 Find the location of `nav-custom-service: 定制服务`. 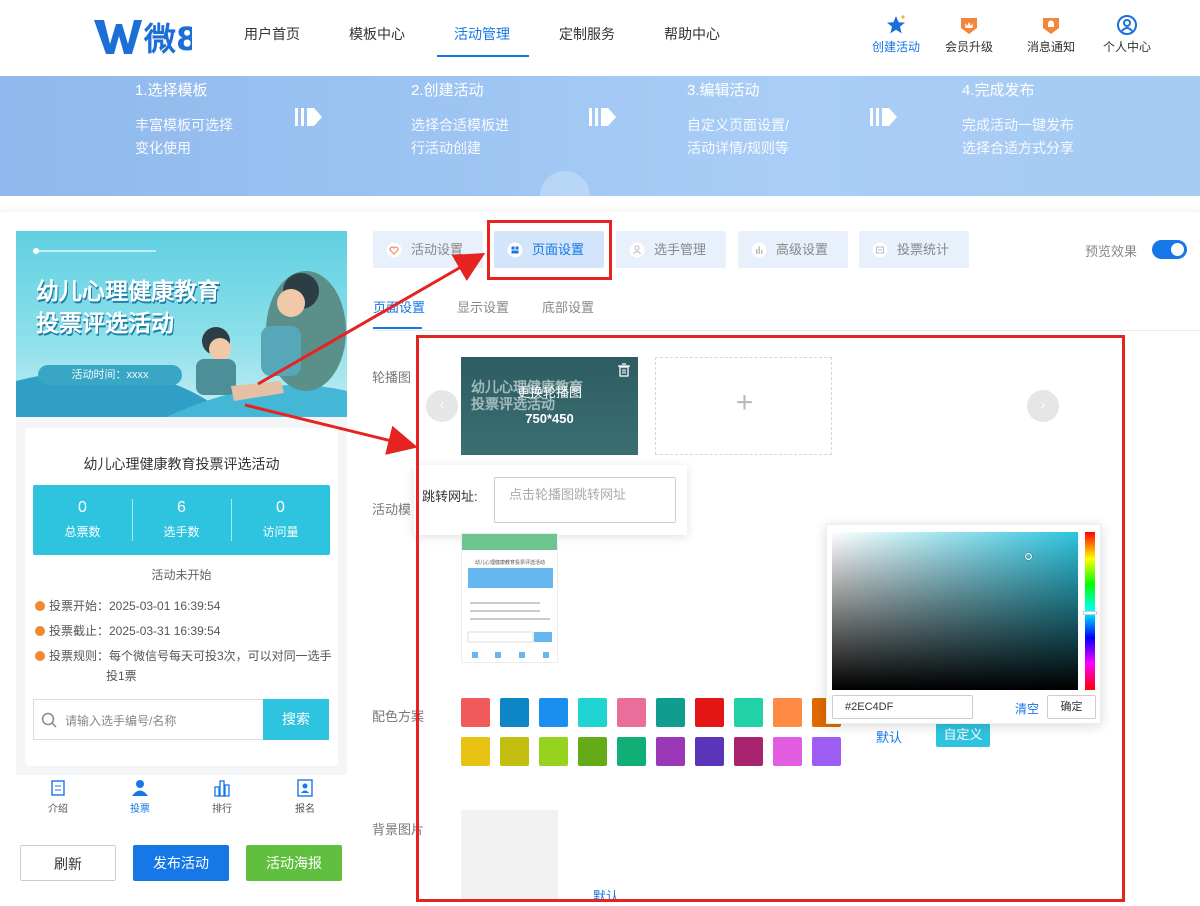

nav-custom-service: 定制服务 is located at coordinates (587, 34).